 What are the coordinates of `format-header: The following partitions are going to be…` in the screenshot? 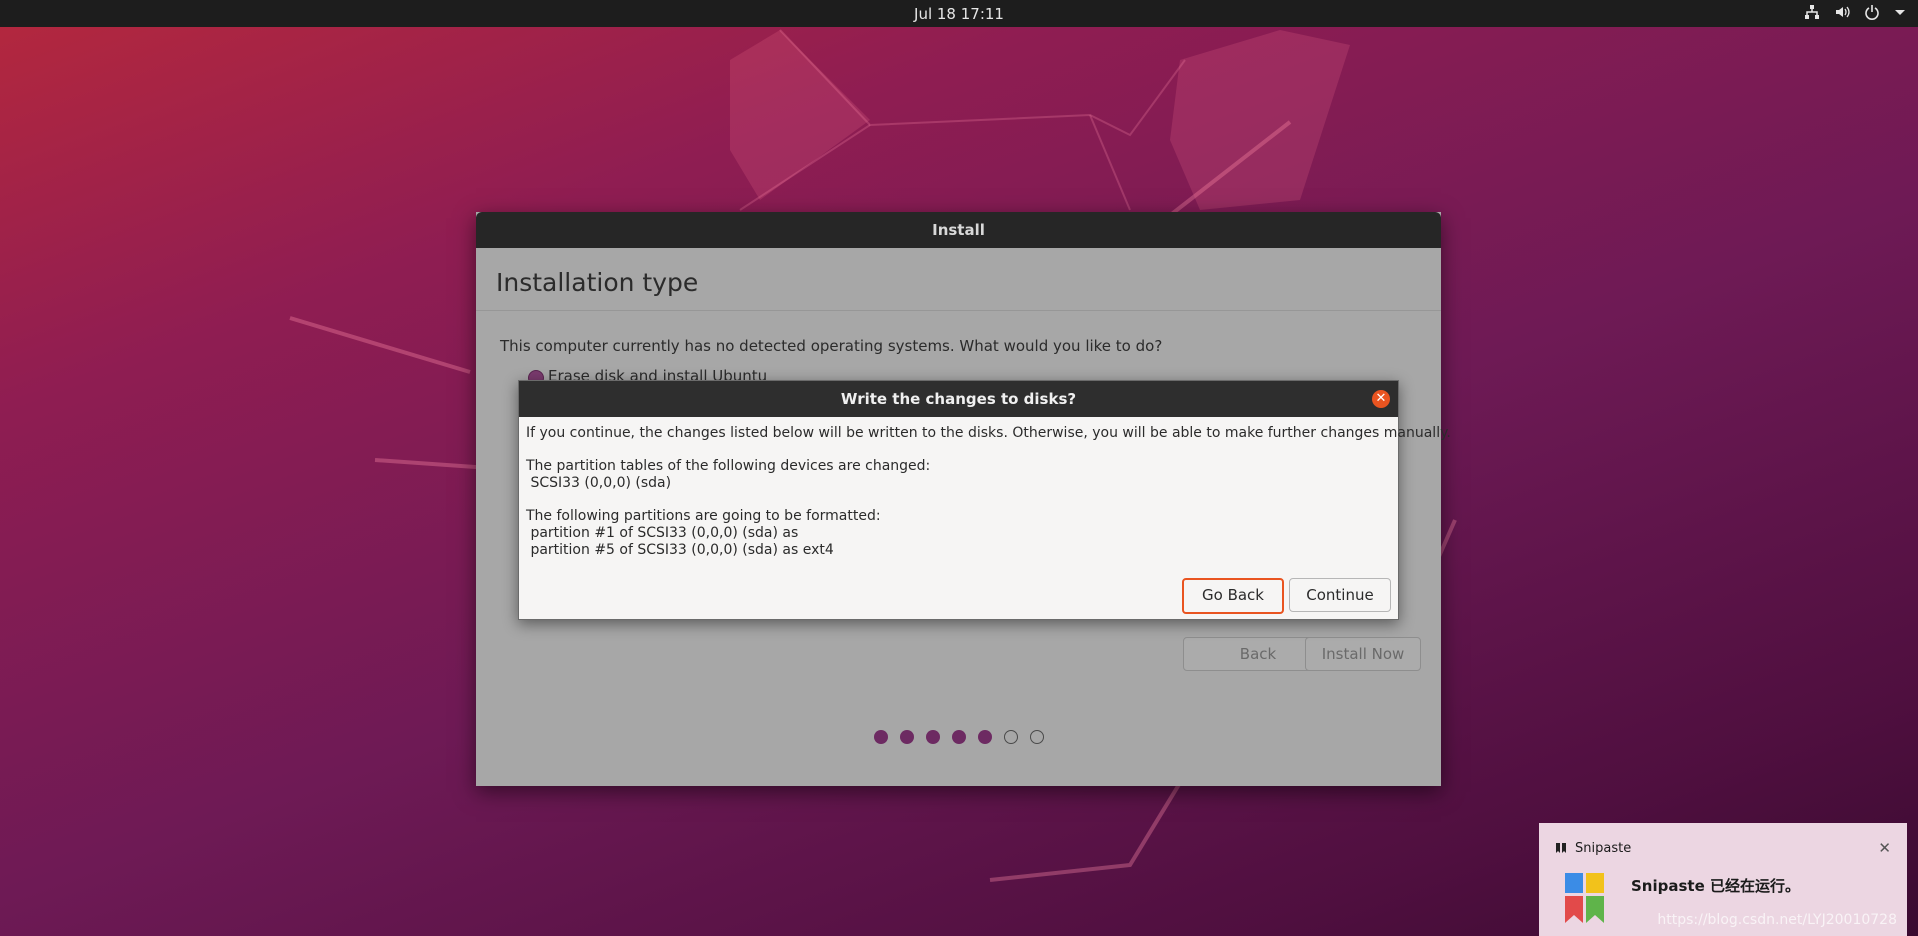 It's located at (703, 516).